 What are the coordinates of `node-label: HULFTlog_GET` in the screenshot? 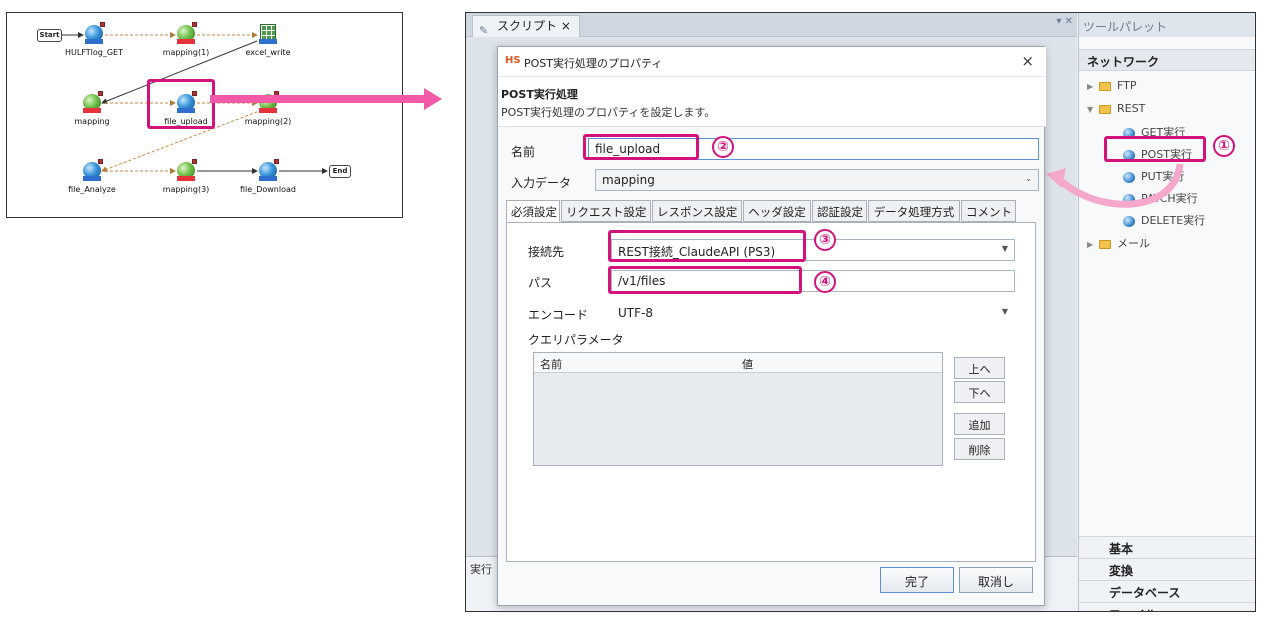 It's located at (93, 52).